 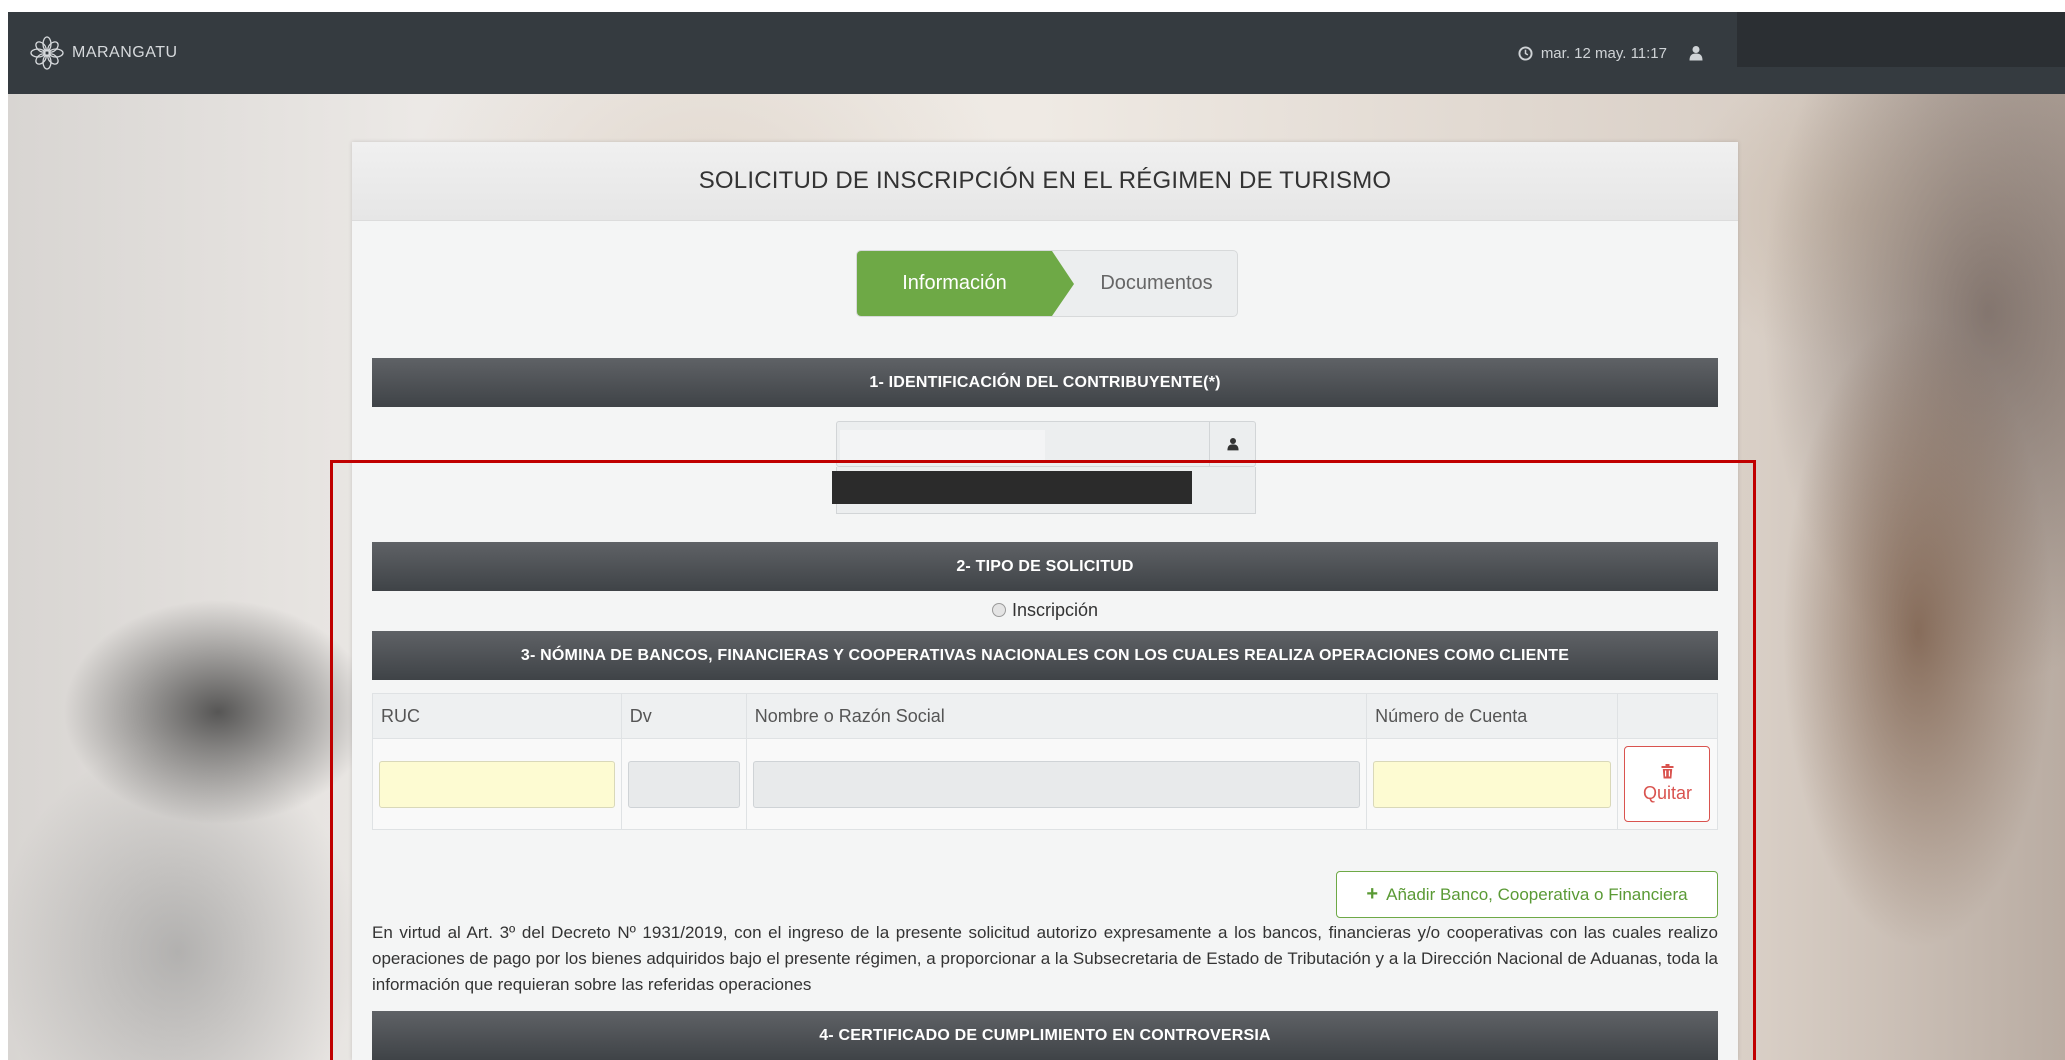 What do you see at coordinates (1537, 894) in the screenshot?
I see `add-bank-label: Añadir Banco, Cooperativa o Financiera` at bounding box center [1537, 894].